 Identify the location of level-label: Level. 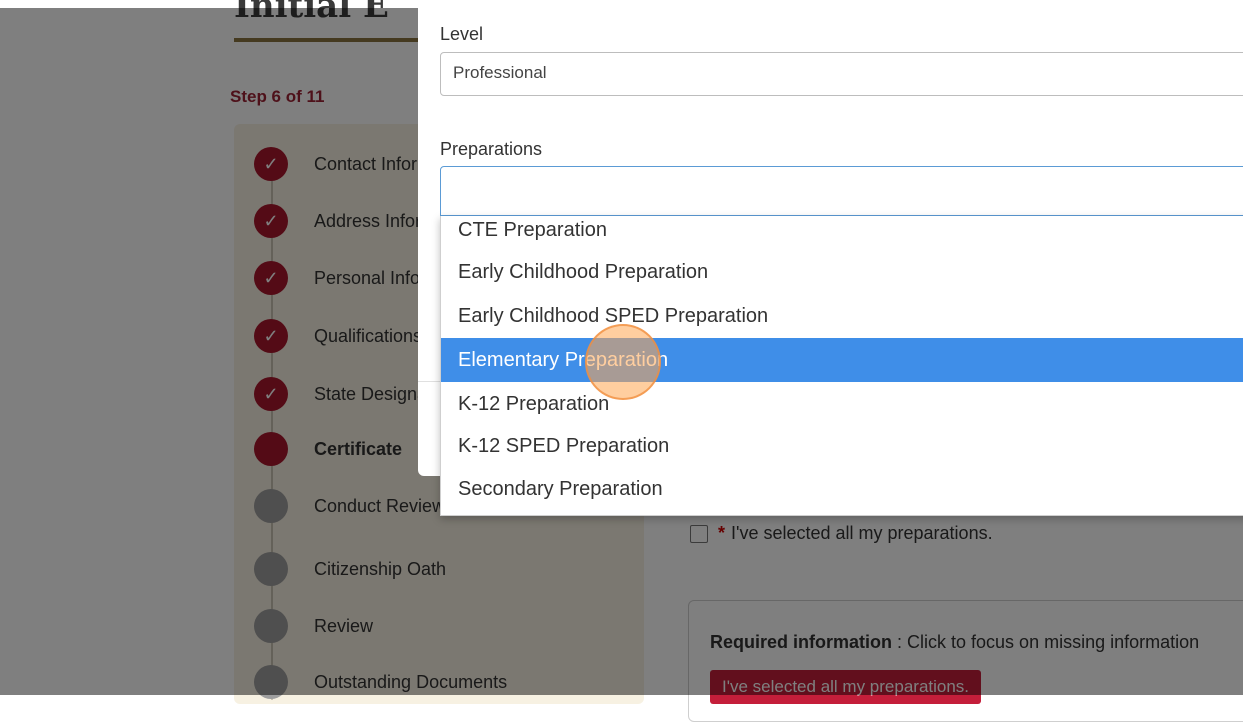
(462, 34).